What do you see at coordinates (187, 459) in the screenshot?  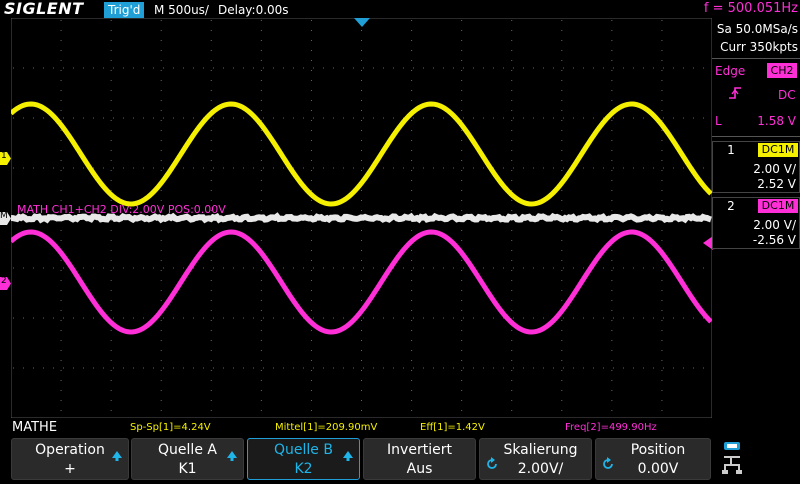 I see `softkey-source-a: Quelle A K1` at bounding box center [187, 459].